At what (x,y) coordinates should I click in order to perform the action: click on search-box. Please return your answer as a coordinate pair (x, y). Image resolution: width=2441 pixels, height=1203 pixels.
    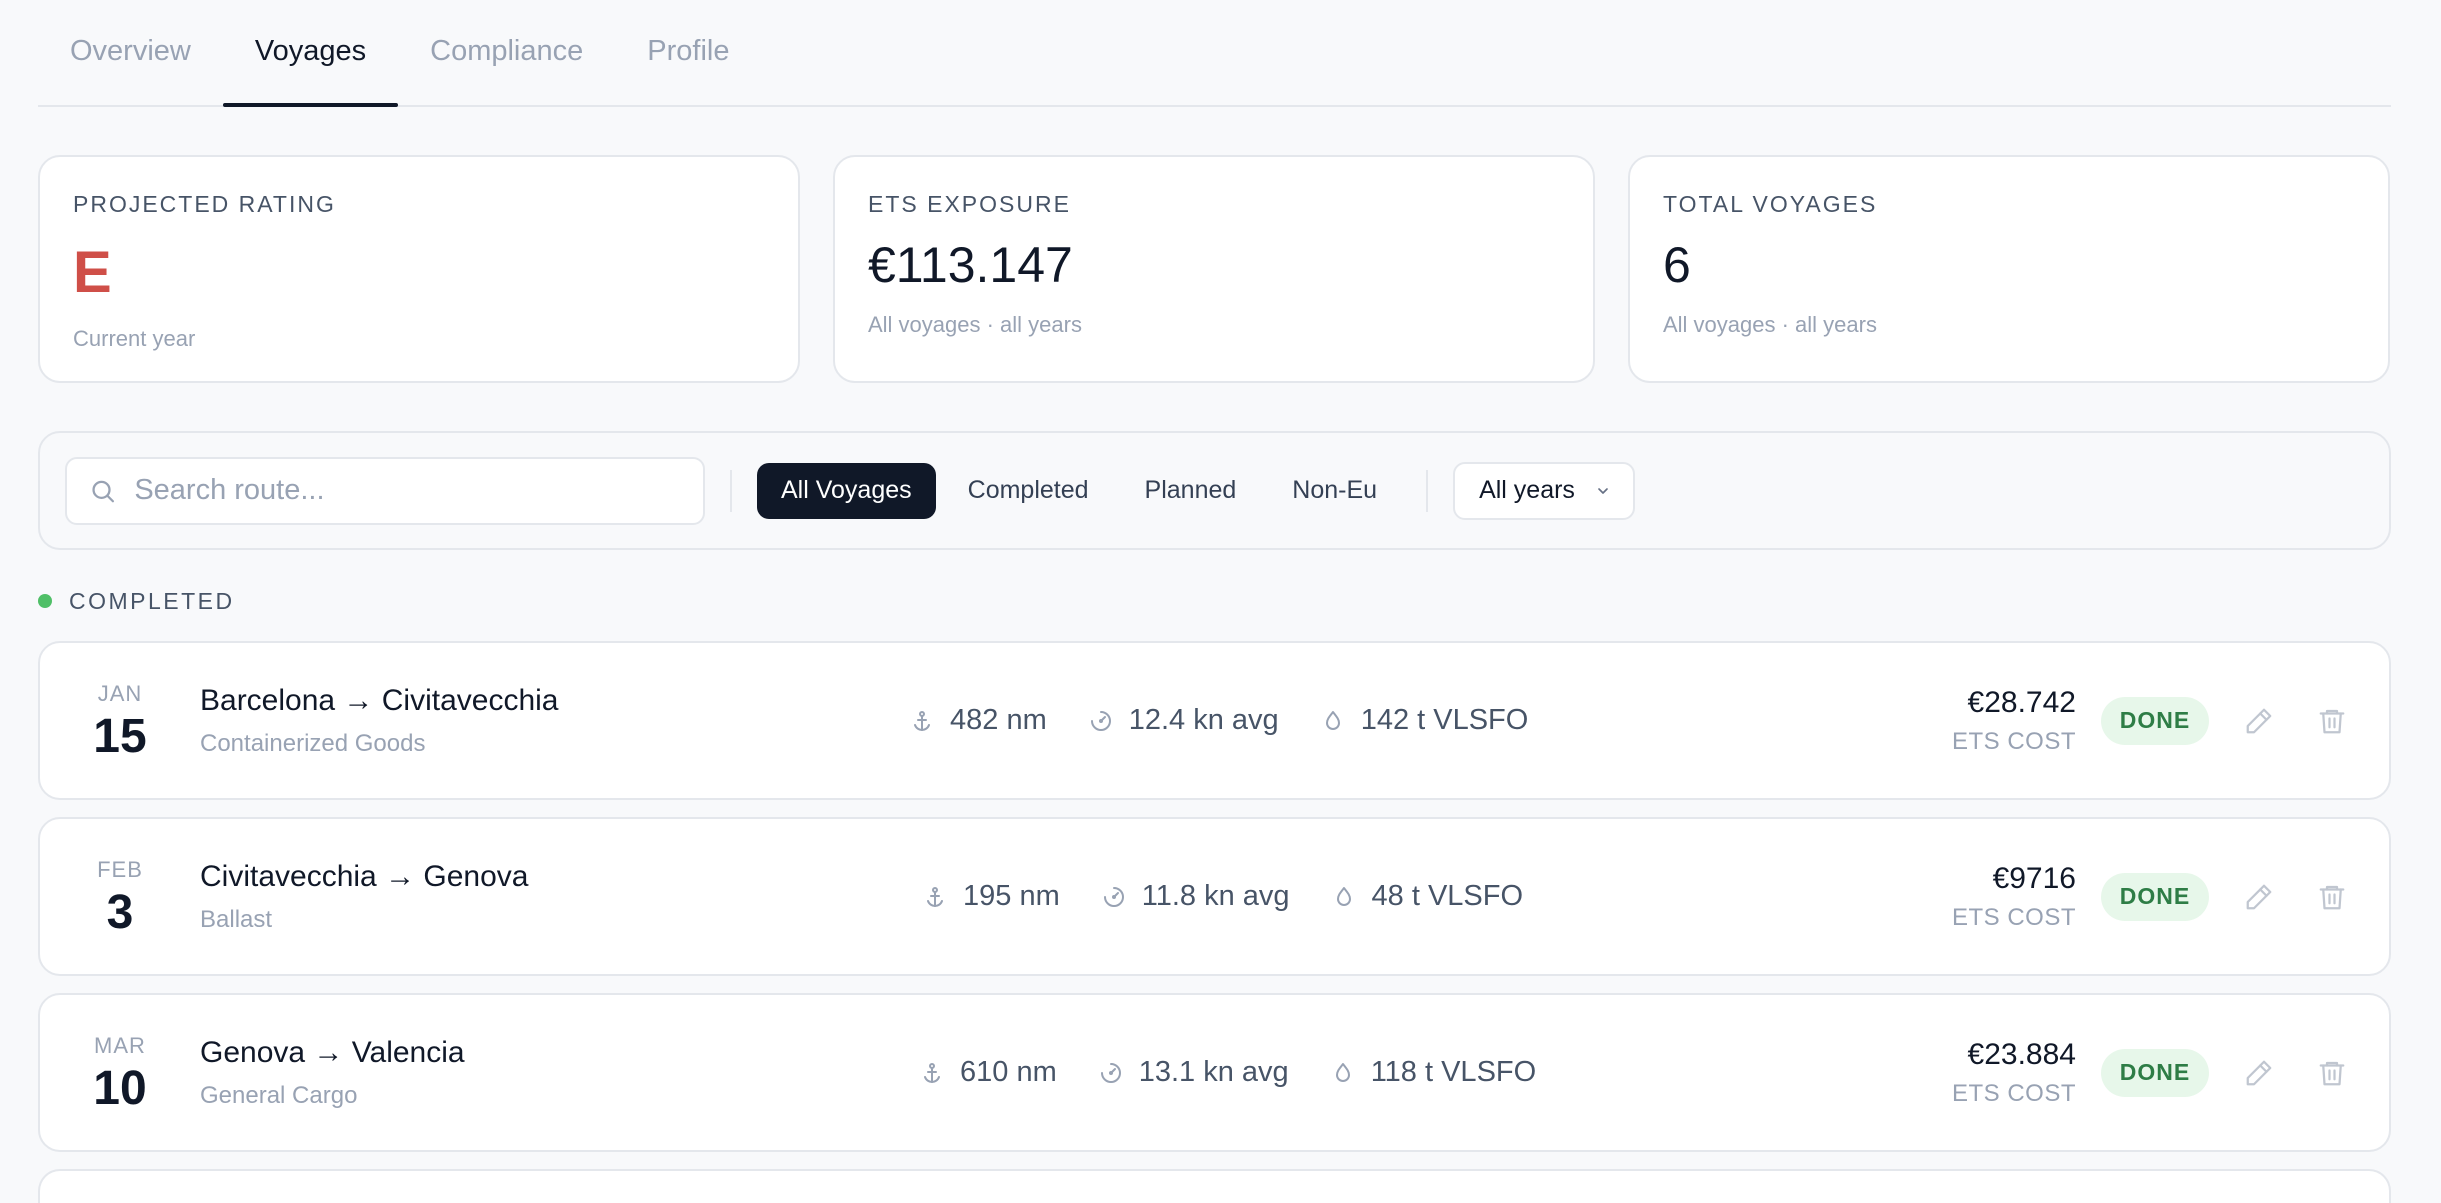
    Looking at the image, I should click on (385, 490).